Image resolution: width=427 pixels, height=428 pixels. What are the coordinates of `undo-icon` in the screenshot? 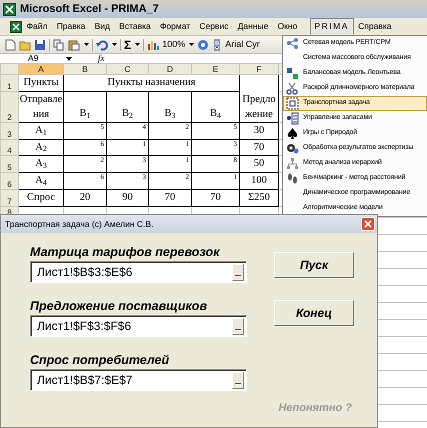 It's located at (102, 44).